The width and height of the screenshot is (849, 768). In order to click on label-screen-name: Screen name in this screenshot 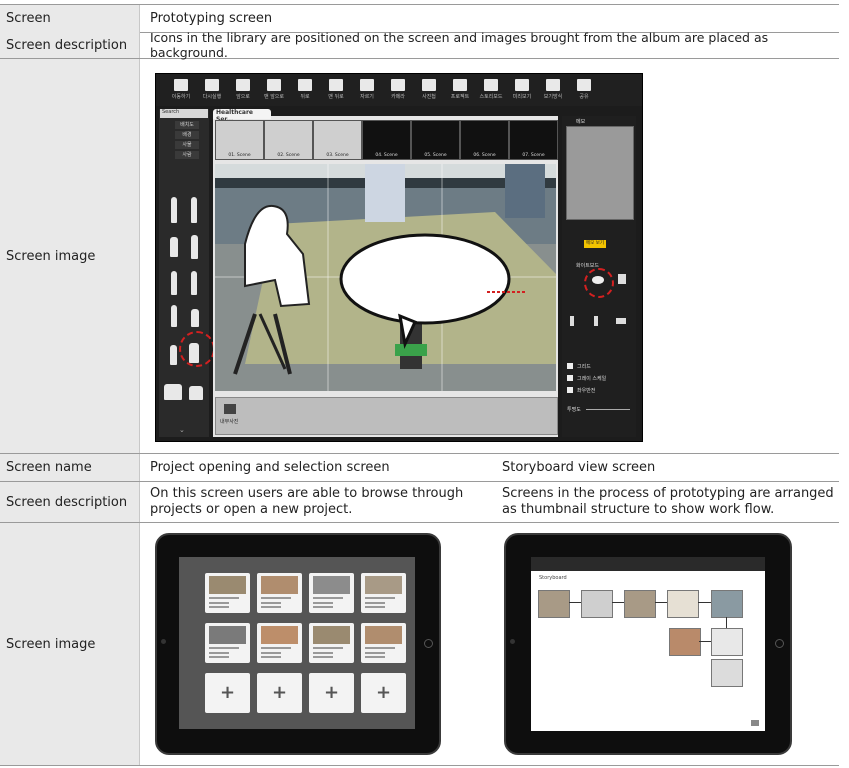, I will do `click(69, 467)`.